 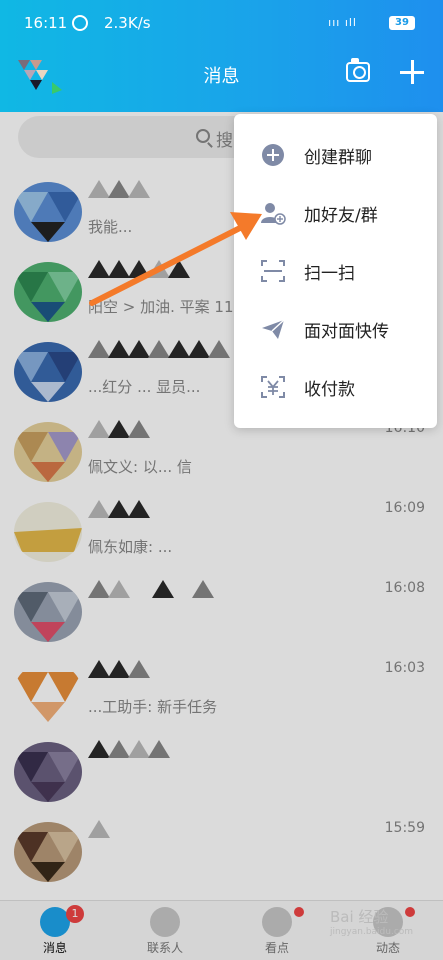 I want to click on menu-item-face-to-face: 面对面快传, so click(x=335, y=329).